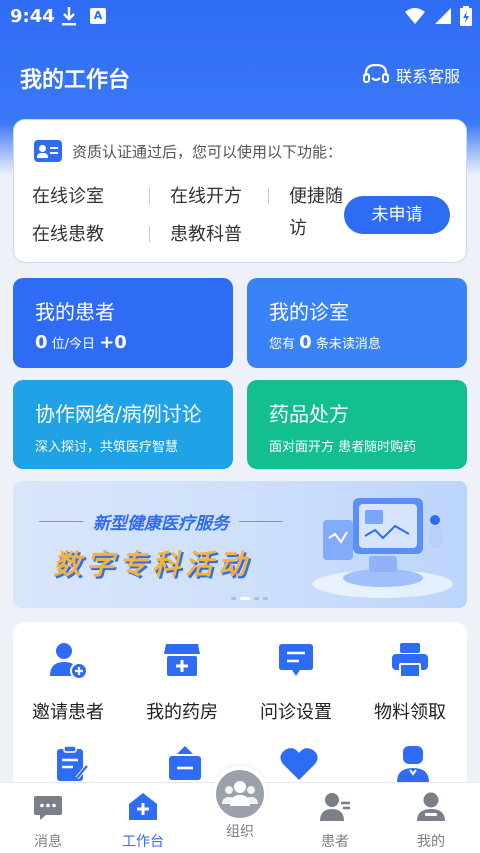 The height and width of the screenshot is (853, 480). Describe the element at coordinates (206, 234) in the screenshot. I see `feature-science-education: 患教科普` at that location.